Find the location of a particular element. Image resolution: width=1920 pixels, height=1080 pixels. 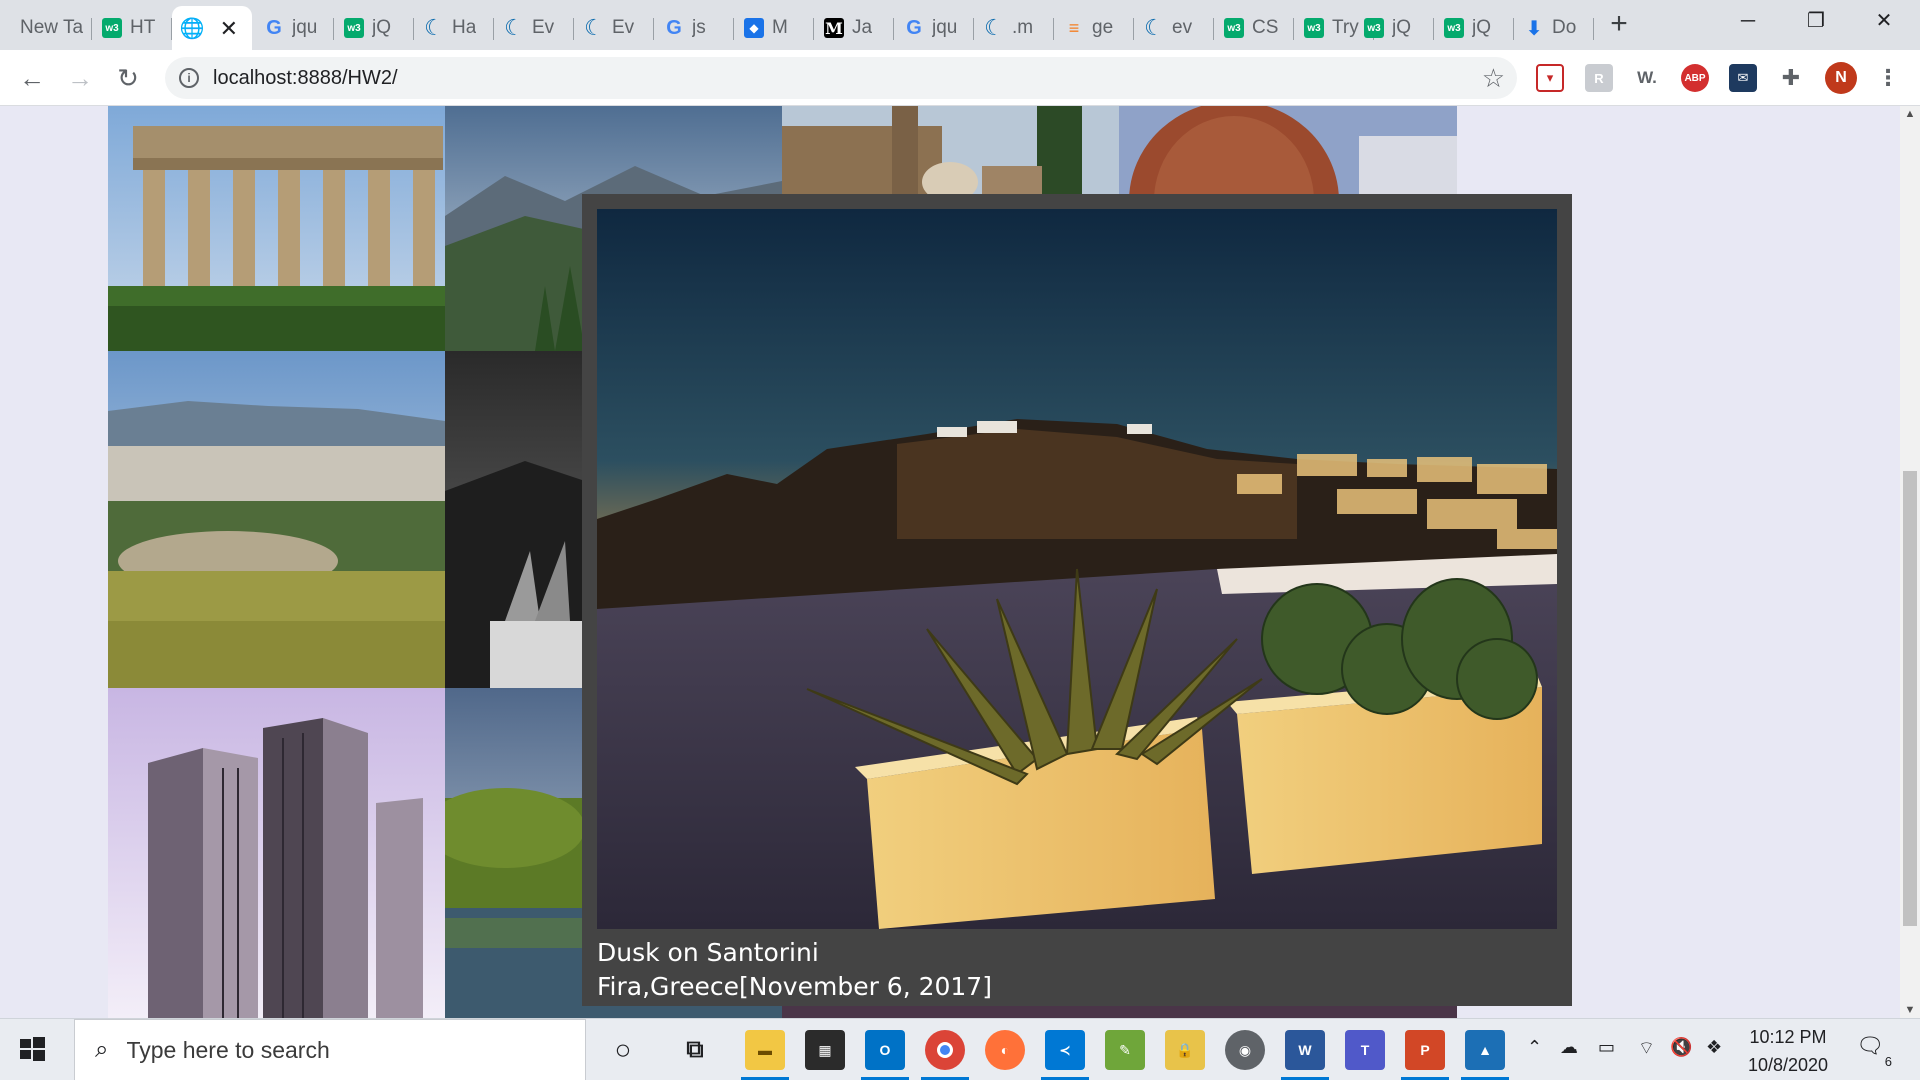

duomo-image is located at coordinates (1288, 150).